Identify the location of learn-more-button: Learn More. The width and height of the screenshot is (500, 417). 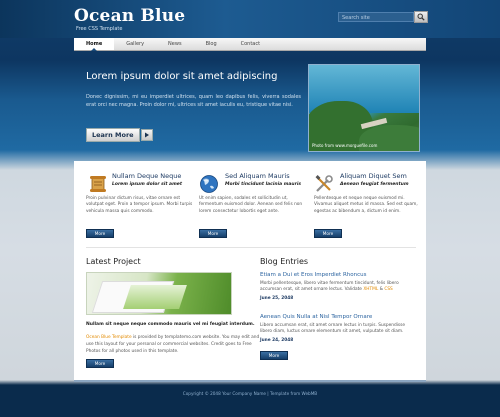
(113, 135).